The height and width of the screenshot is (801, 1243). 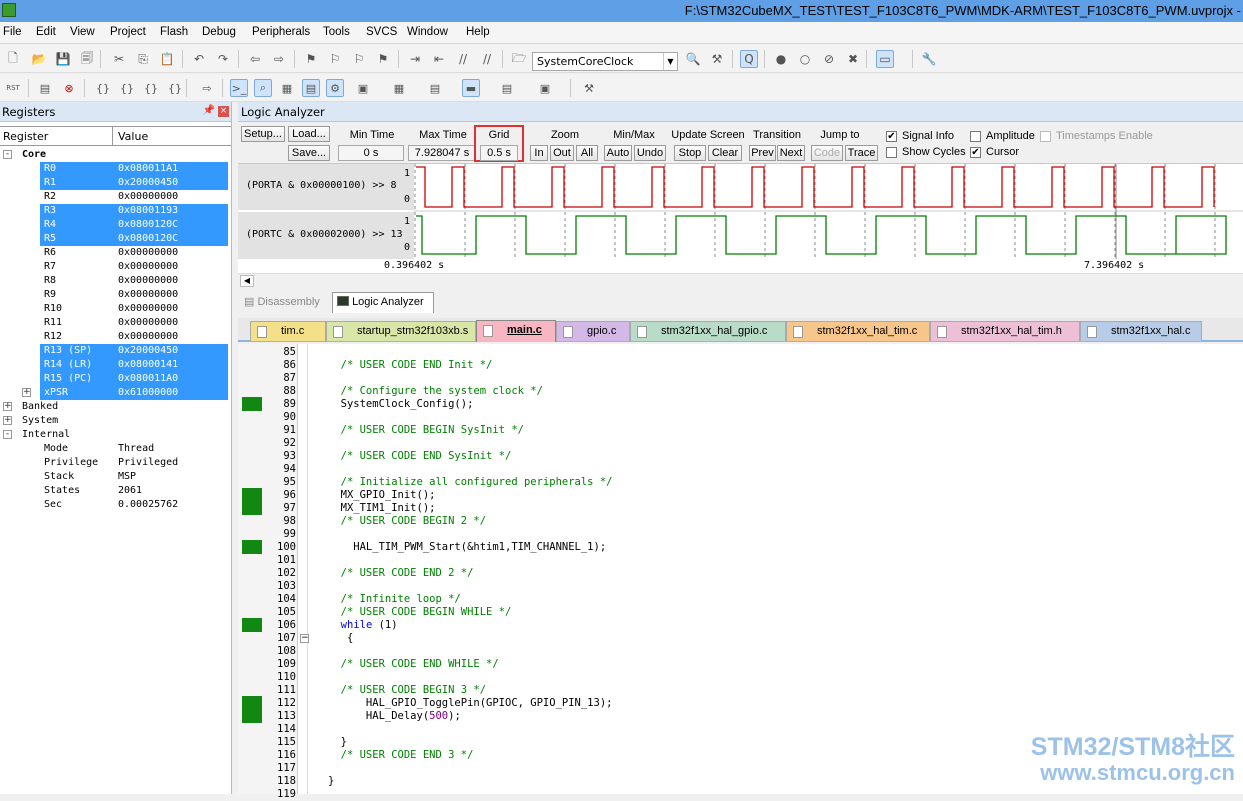 What do you see at coordinates (207, 88) in the screenshot?
I see `show-next-statement-icon: ⇨` at bounding box center [207, 88].